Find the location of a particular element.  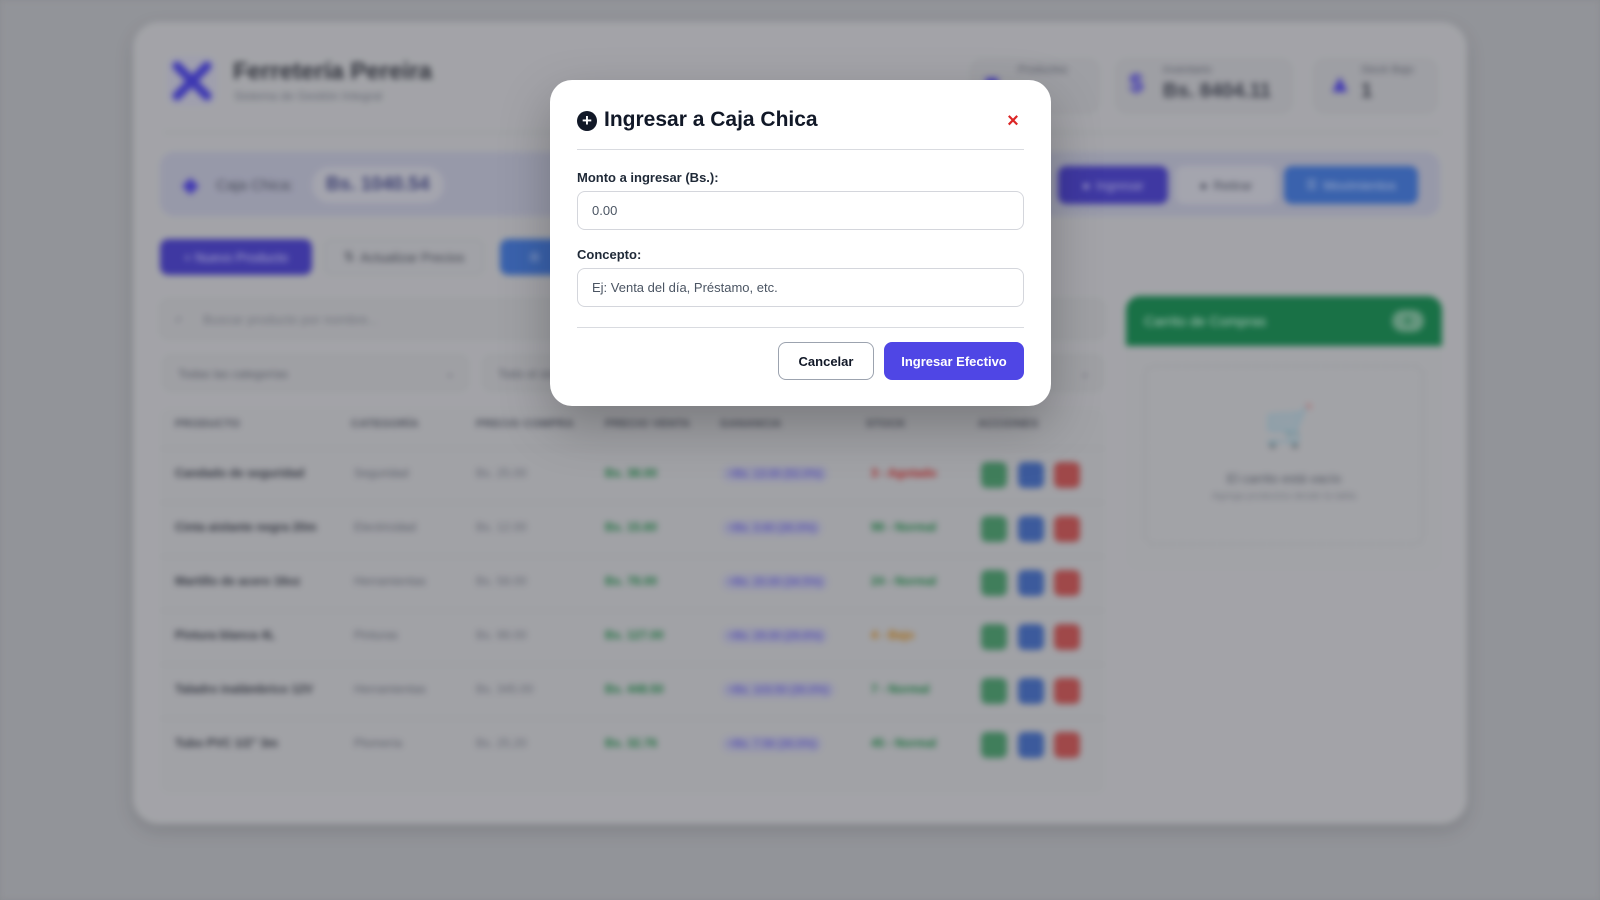

submit-deposit-button: Ingresar Efectivo is located at coordinates (954, 361).